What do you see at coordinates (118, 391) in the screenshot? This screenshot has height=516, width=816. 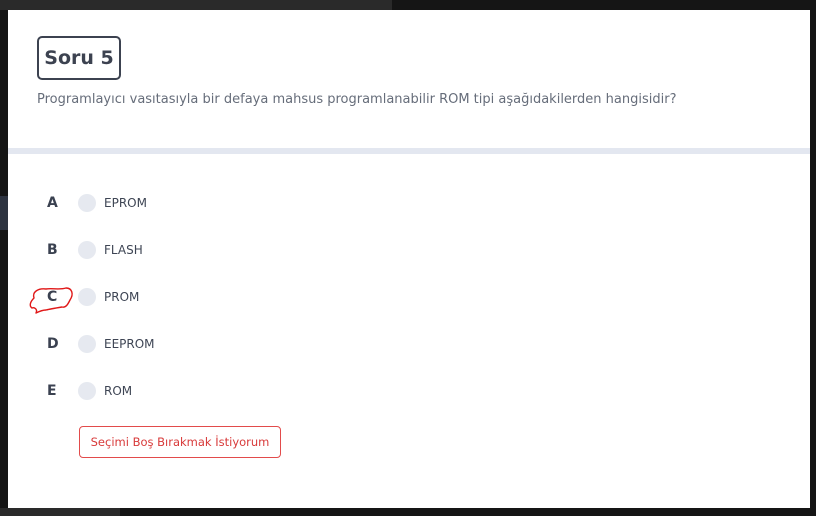 I see `option-label: ROM` at bounding box center [118, 391].